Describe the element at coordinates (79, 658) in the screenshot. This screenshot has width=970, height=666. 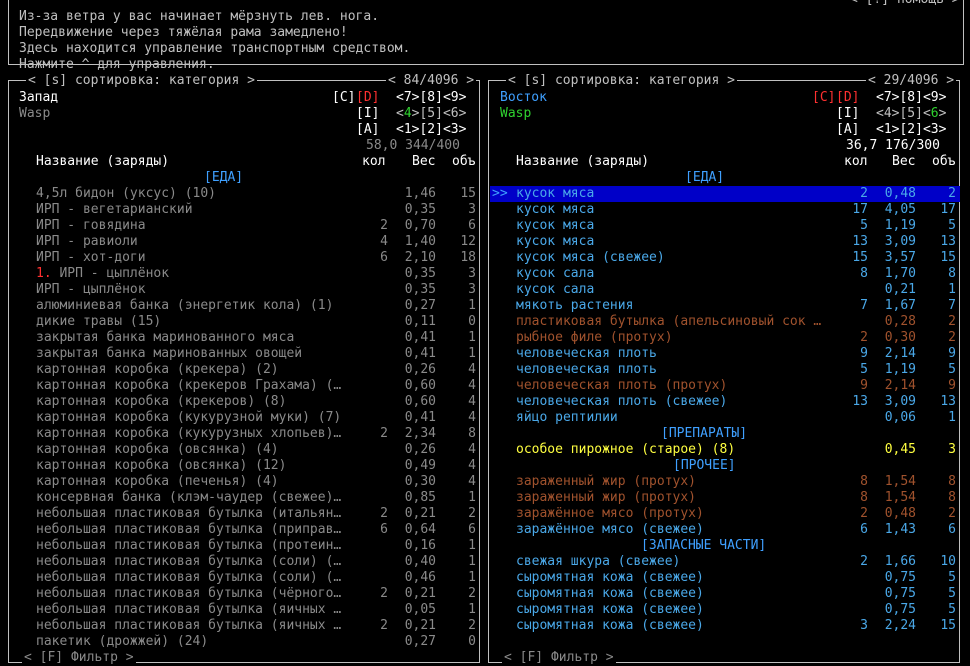
I see `left-filter-button: < [F] Фильтр >` at that location.